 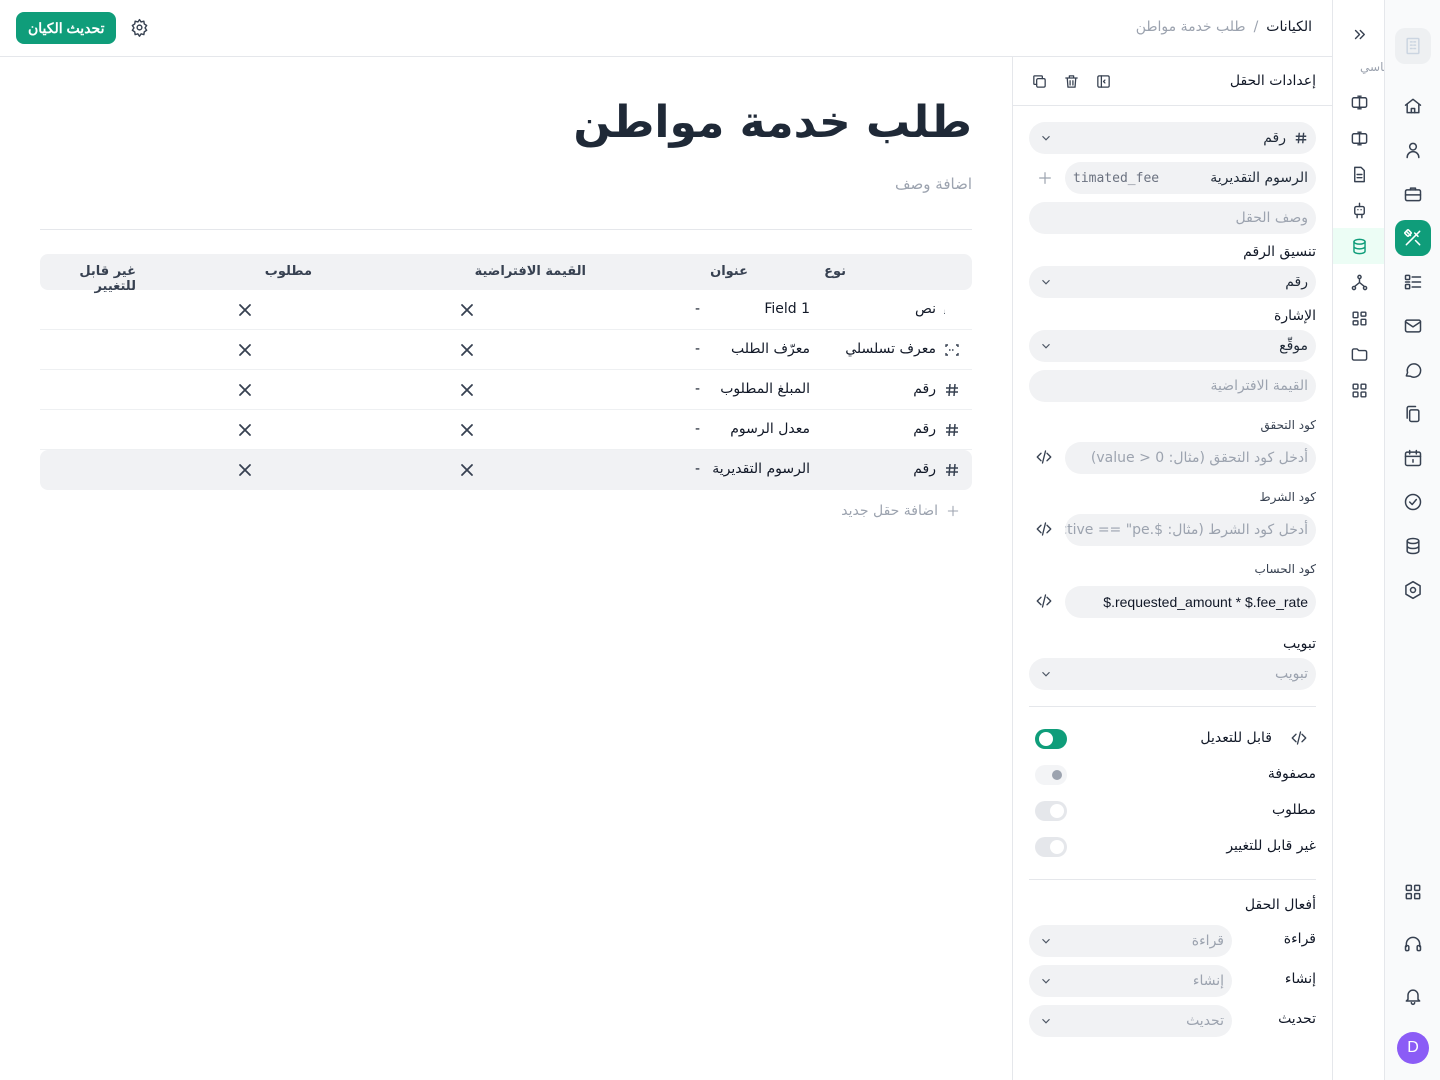 What do you see at coordinates (1291, 674) in the screenshot?
I see `tab-placeholder: تبويب` at bounding box center [1291, 674].